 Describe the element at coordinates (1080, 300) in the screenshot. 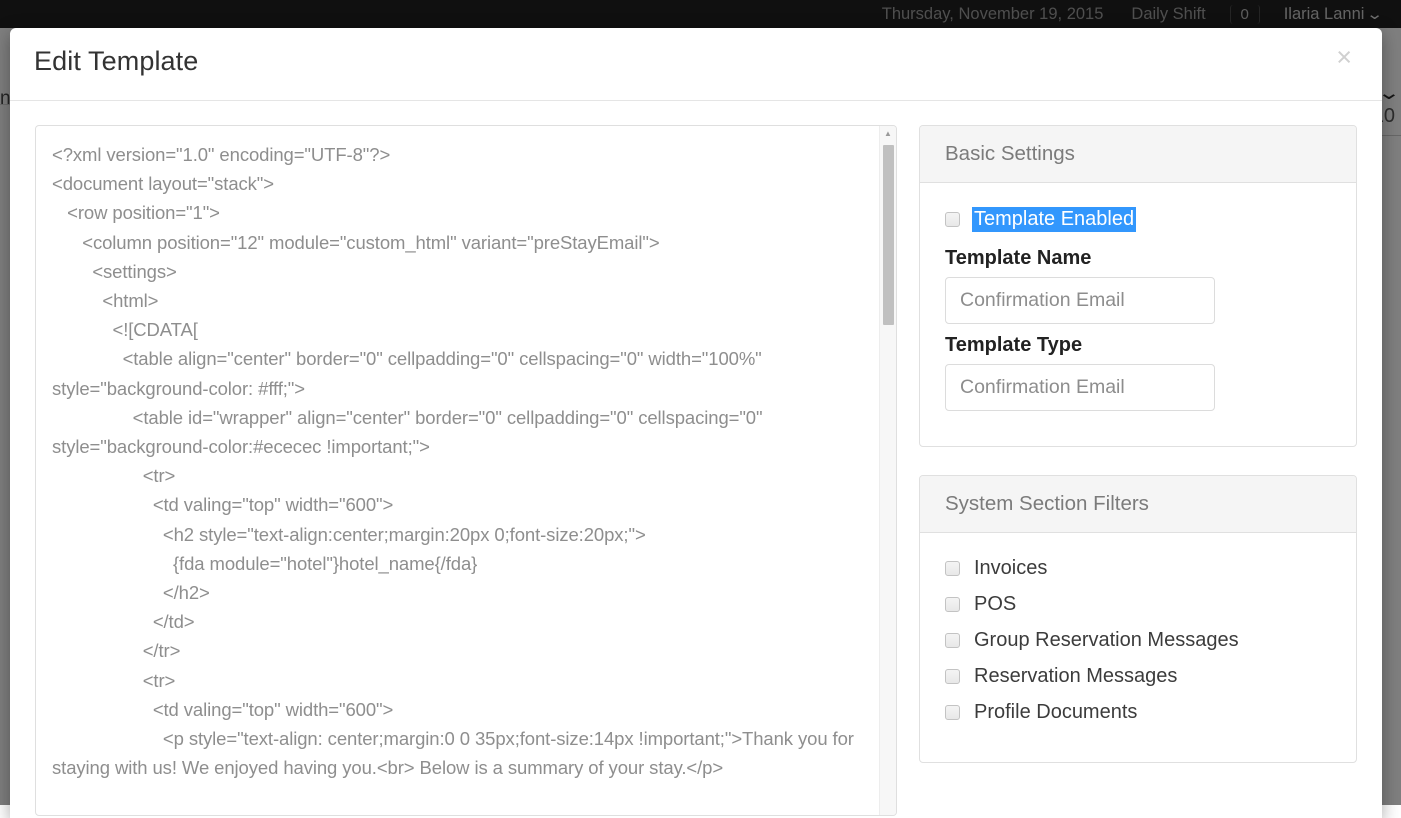

I see `template-name-input` at that location.